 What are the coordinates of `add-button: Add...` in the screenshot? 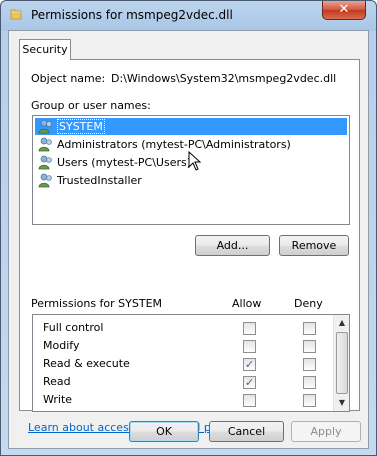 It's located at (232, 245).